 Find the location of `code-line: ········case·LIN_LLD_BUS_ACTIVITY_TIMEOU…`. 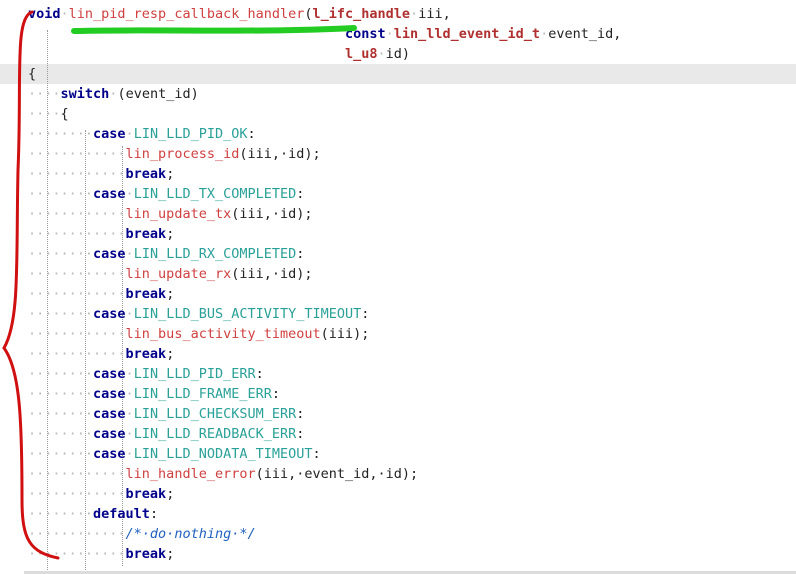

code-line: ········case·LIN_LLD_BUS_ACTIVITY_TIMEOU… is located at coordinates (198, 314).